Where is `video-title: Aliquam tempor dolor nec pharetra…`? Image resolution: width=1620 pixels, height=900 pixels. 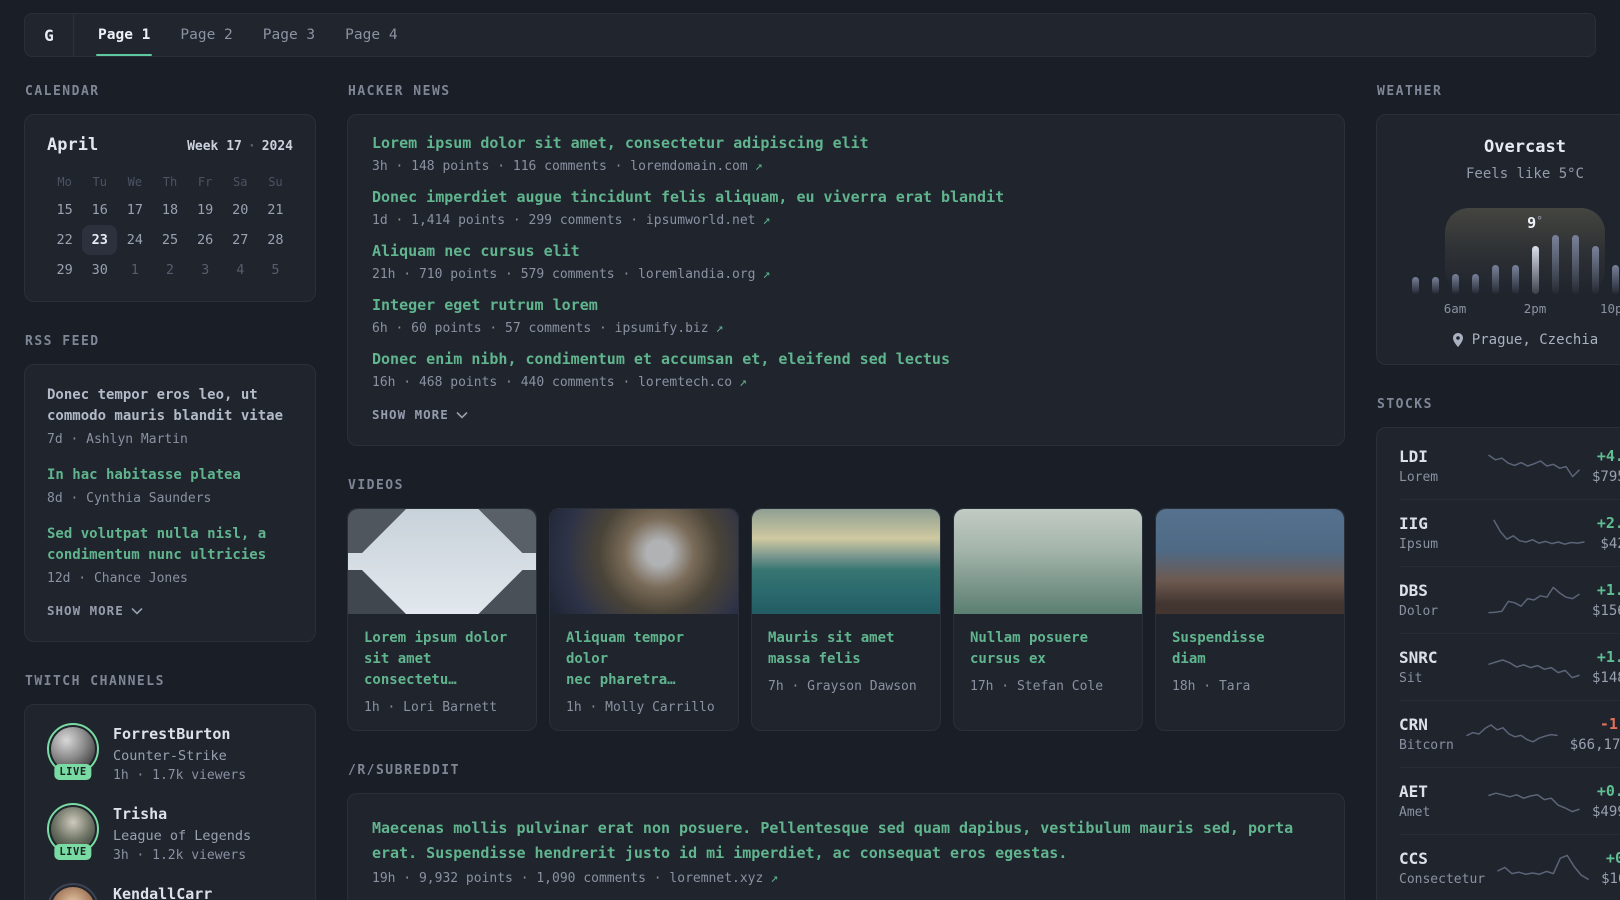
video-title: Aliquam tempor dolor nec pharetra… is located at coordinates (644, 659).